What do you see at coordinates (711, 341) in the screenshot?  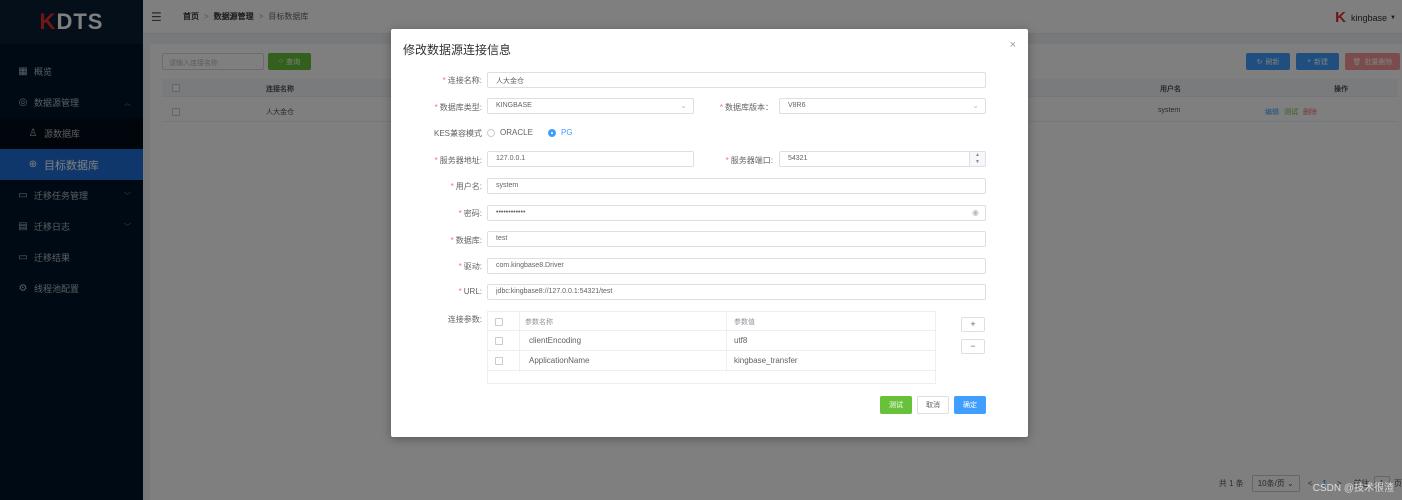 I see `table-row: clientEncoding utf8` at bounding box center [711, 341].